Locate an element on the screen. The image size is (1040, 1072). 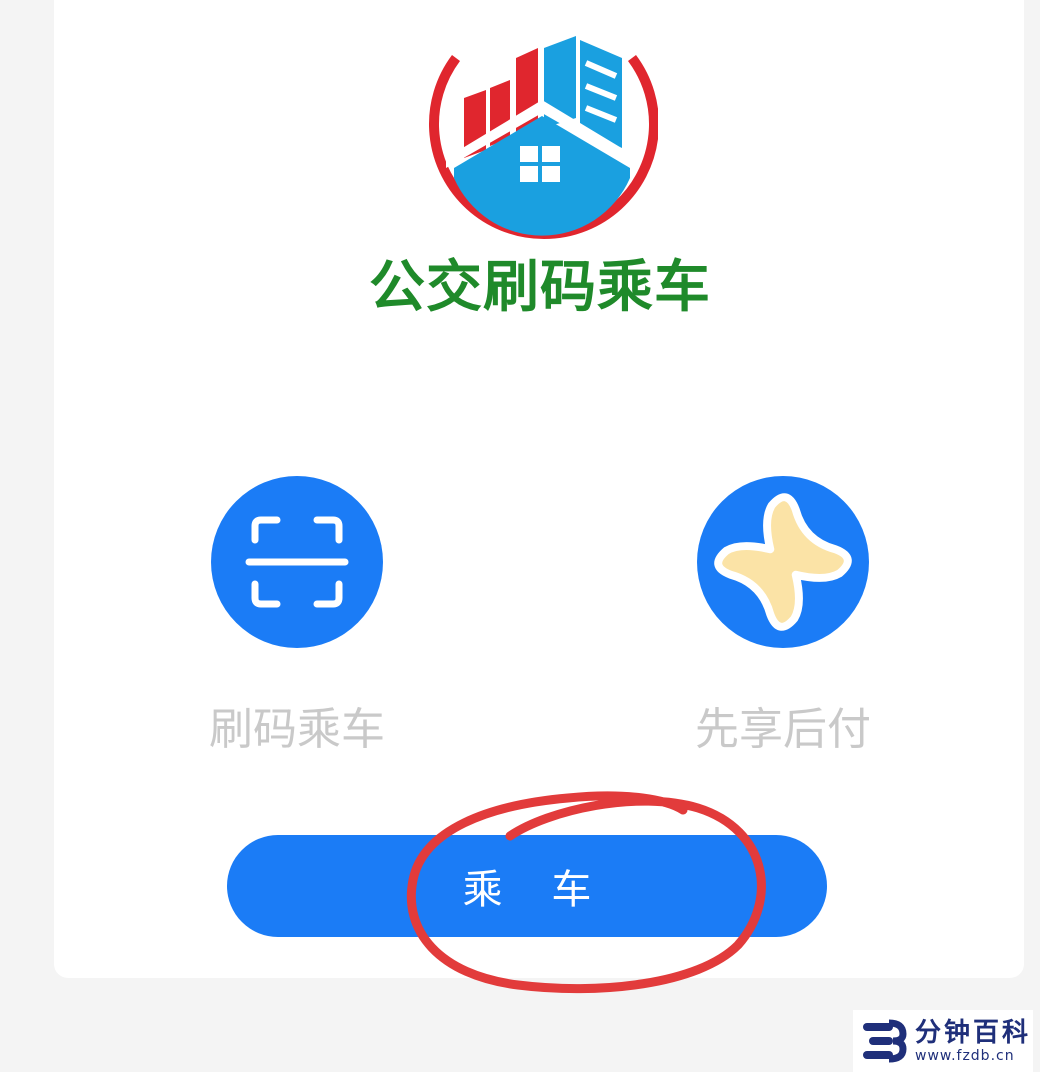
pay-later-icon is located at coordinates (783, 562).